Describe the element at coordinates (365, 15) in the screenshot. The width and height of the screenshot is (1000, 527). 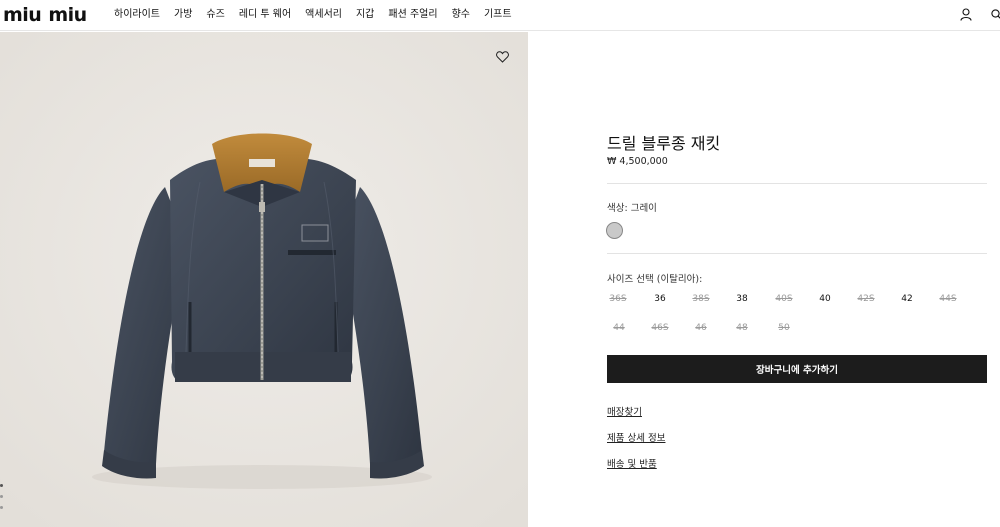
I see `nav-item-wallets: 지갑` at that location.